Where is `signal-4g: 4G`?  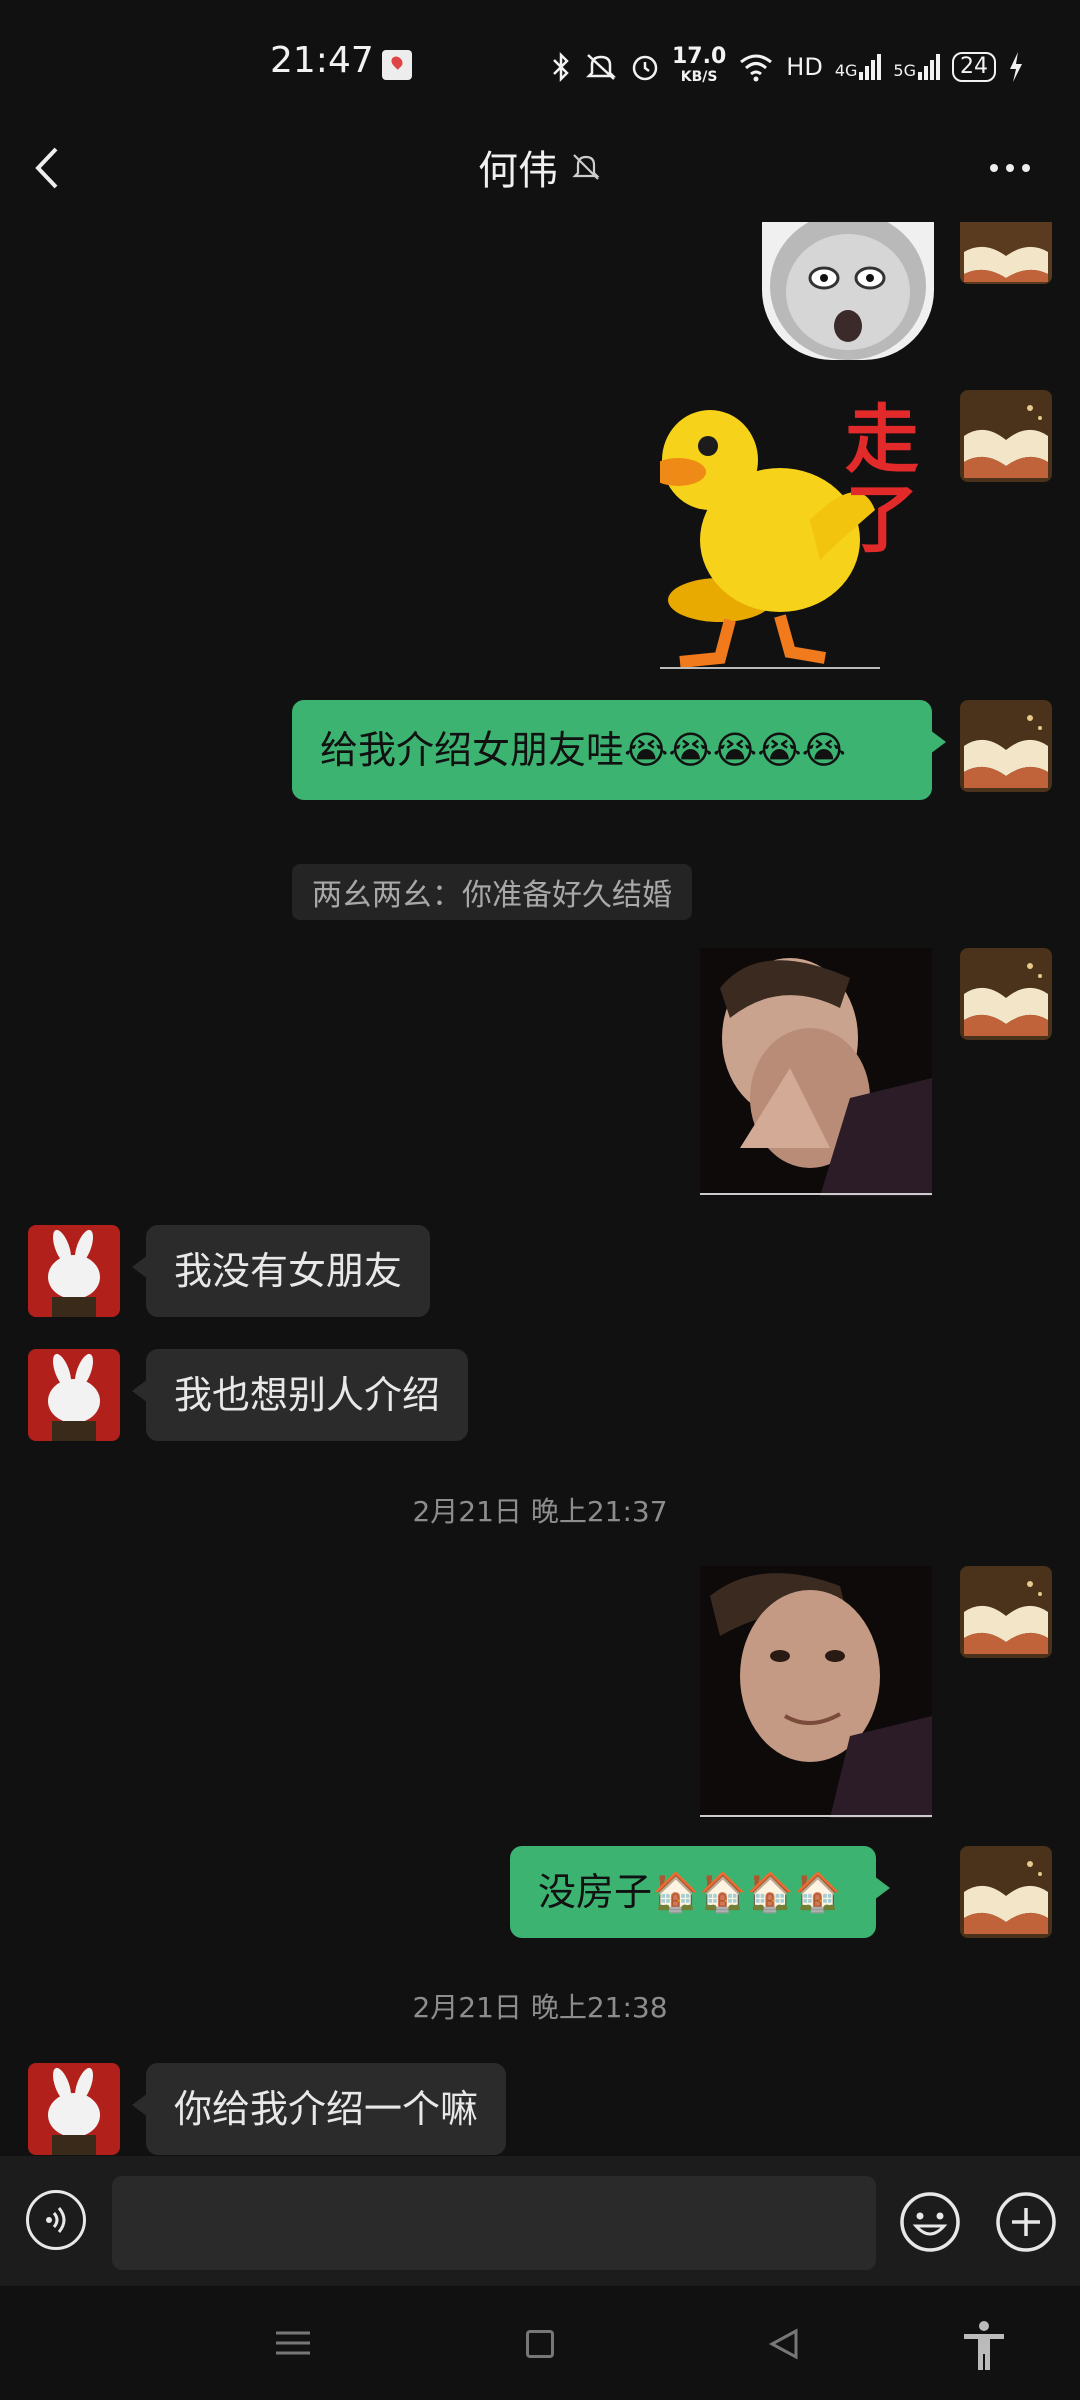
signal-4g: 4G is located at coordinates (858, 67).